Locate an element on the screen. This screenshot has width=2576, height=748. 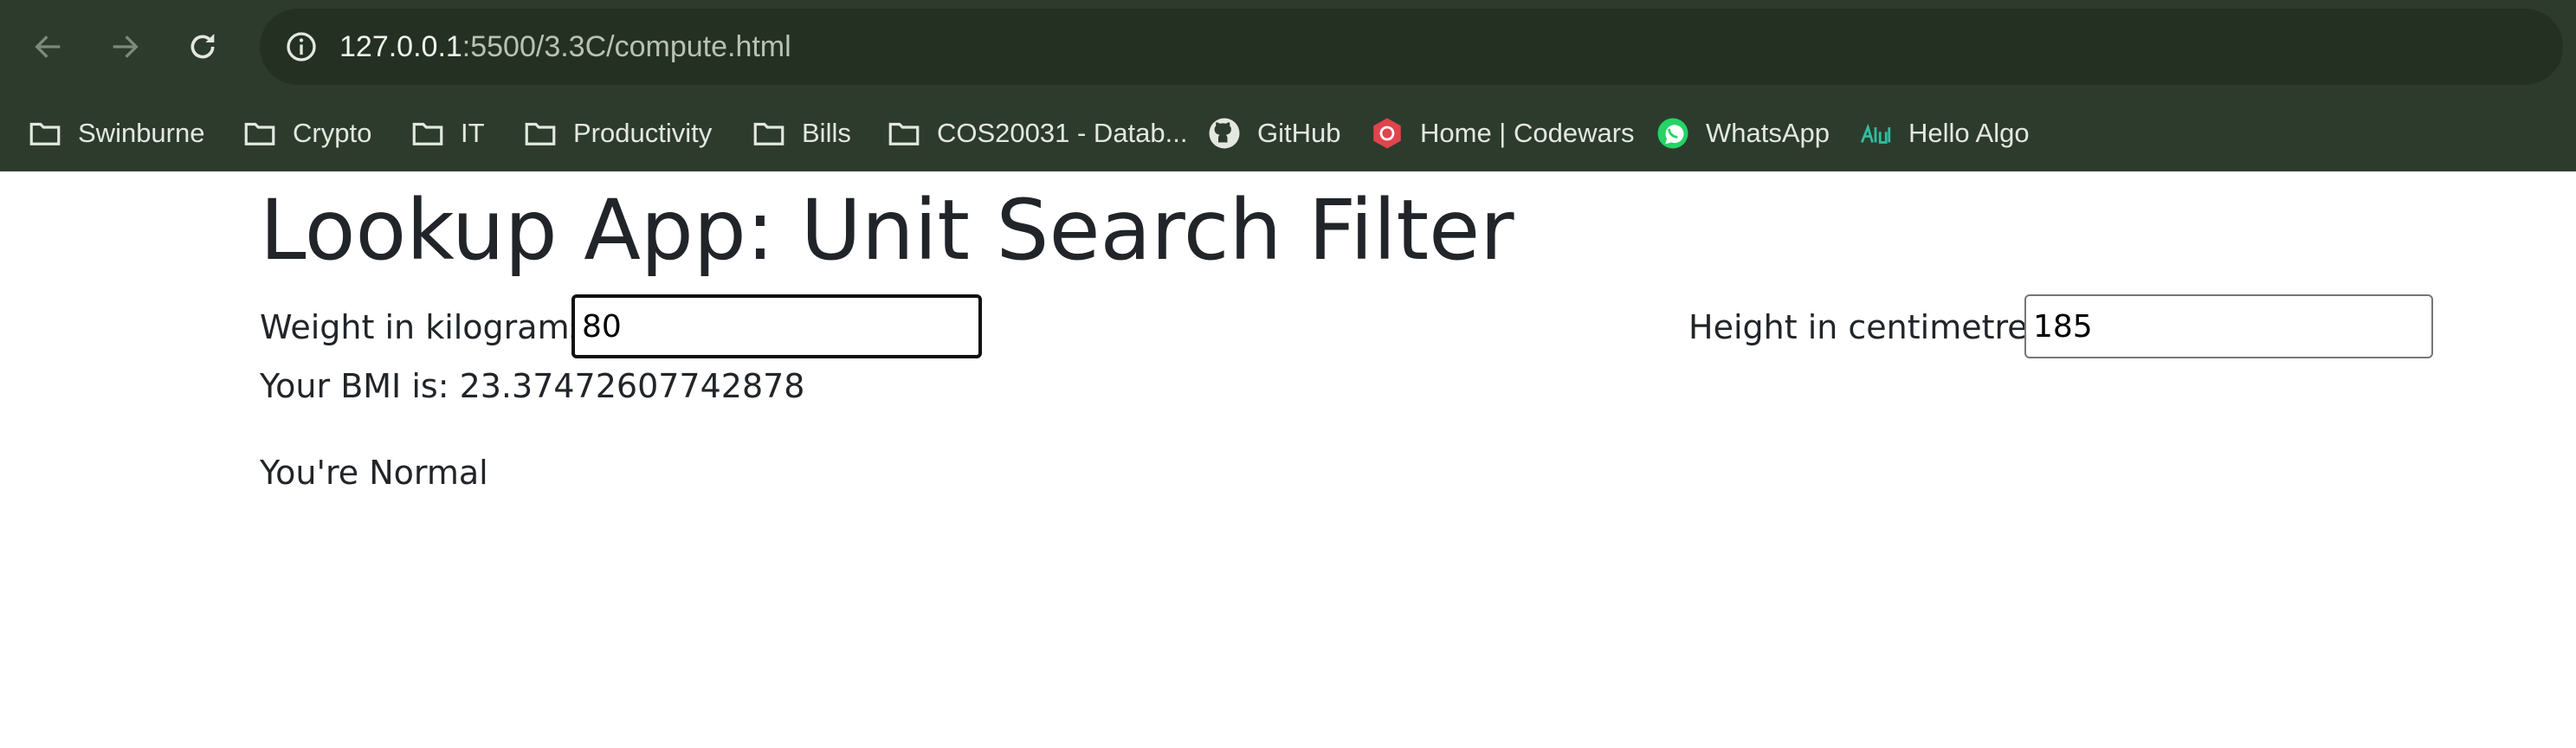
height-input is located at coordinates (2228, 326).